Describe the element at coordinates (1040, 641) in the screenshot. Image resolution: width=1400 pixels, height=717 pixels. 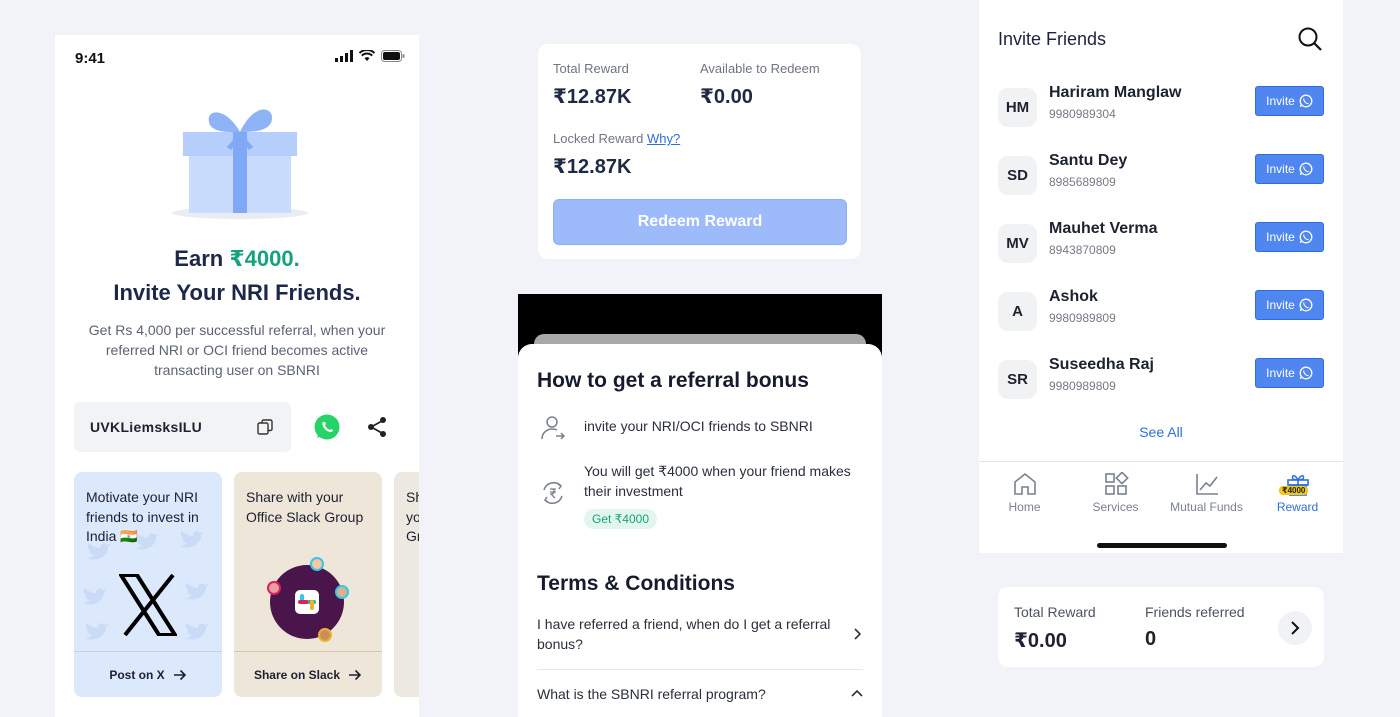
I see `summary-total-value: ₹0.00` at that location.